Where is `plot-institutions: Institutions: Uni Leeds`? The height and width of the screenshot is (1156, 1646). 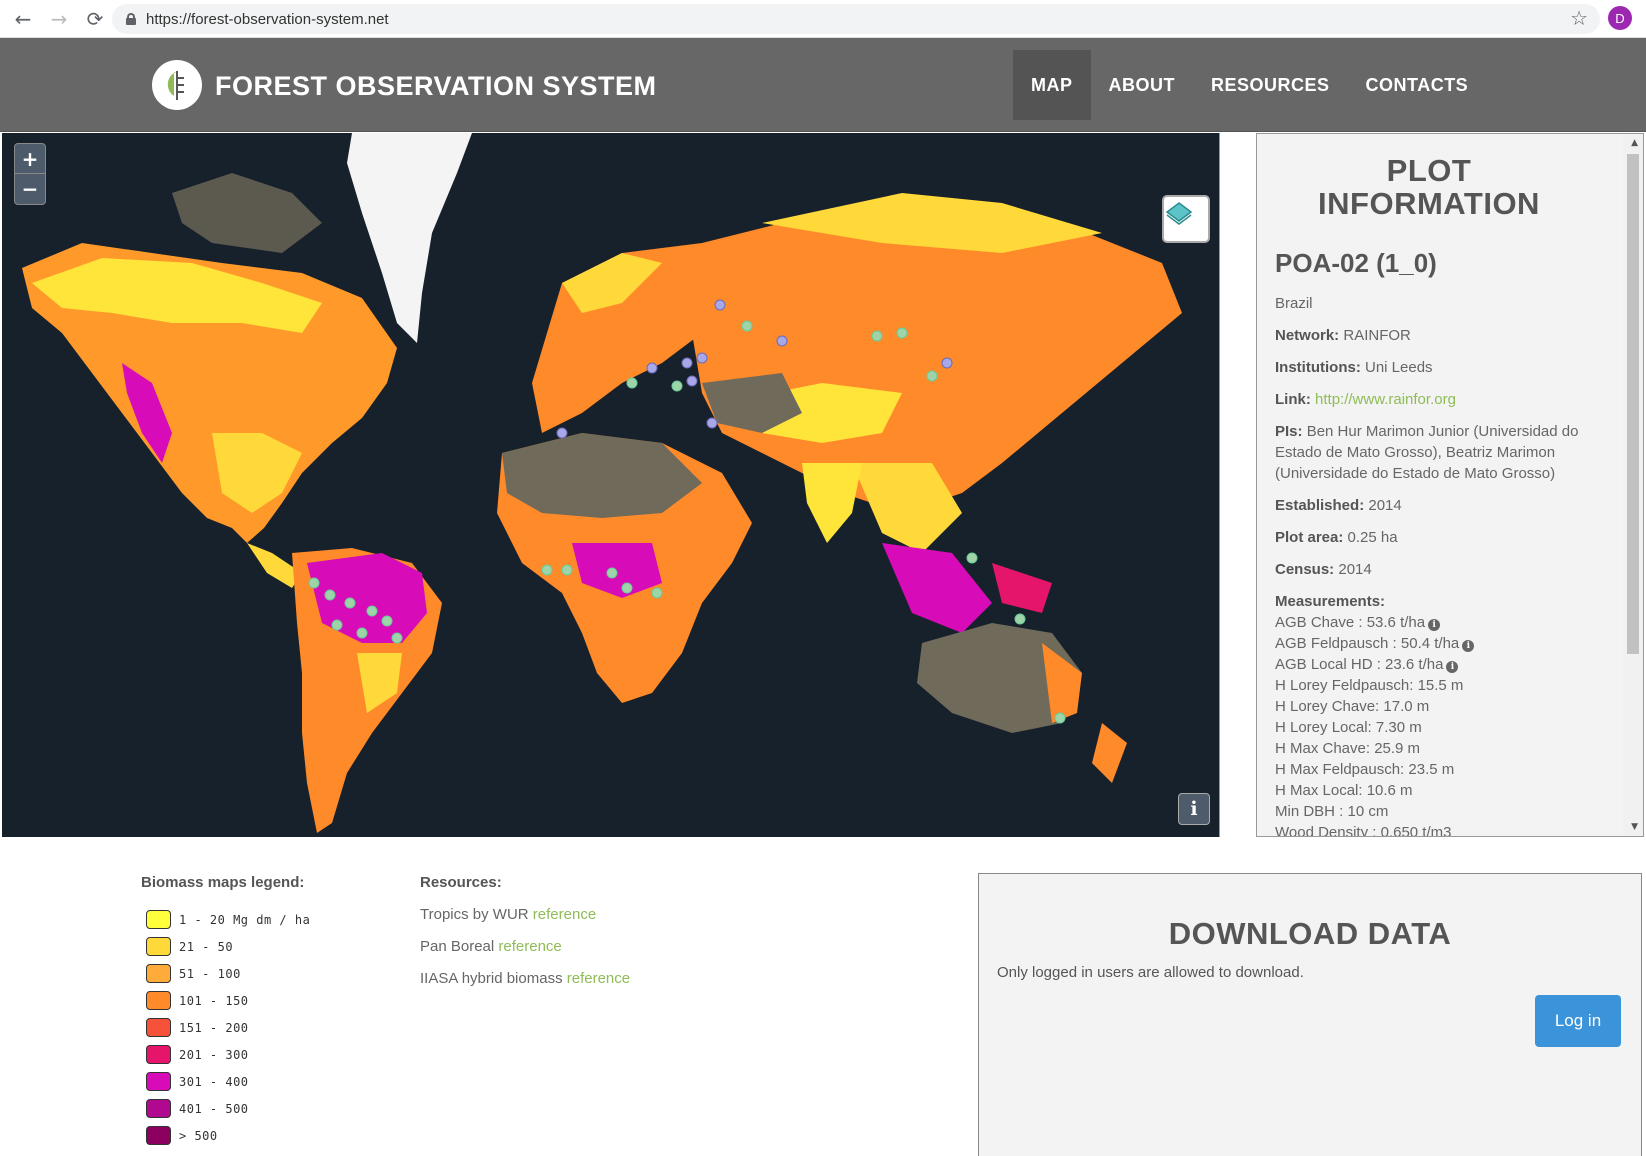 plot-institutions: Institutions: Uni Leeds is located at coordinates (1354, 367).